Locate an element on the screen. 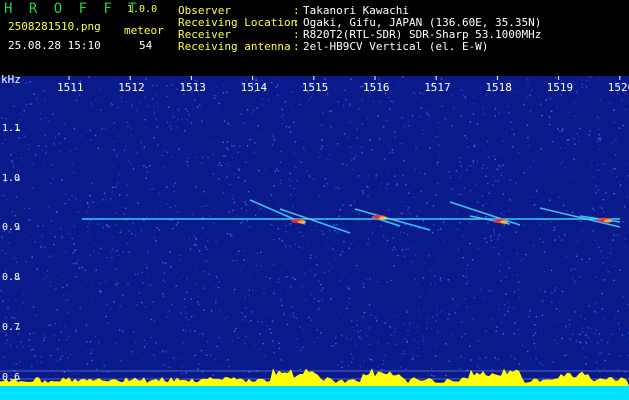  meteor-count: 54 is located at coordinates (146, 45).